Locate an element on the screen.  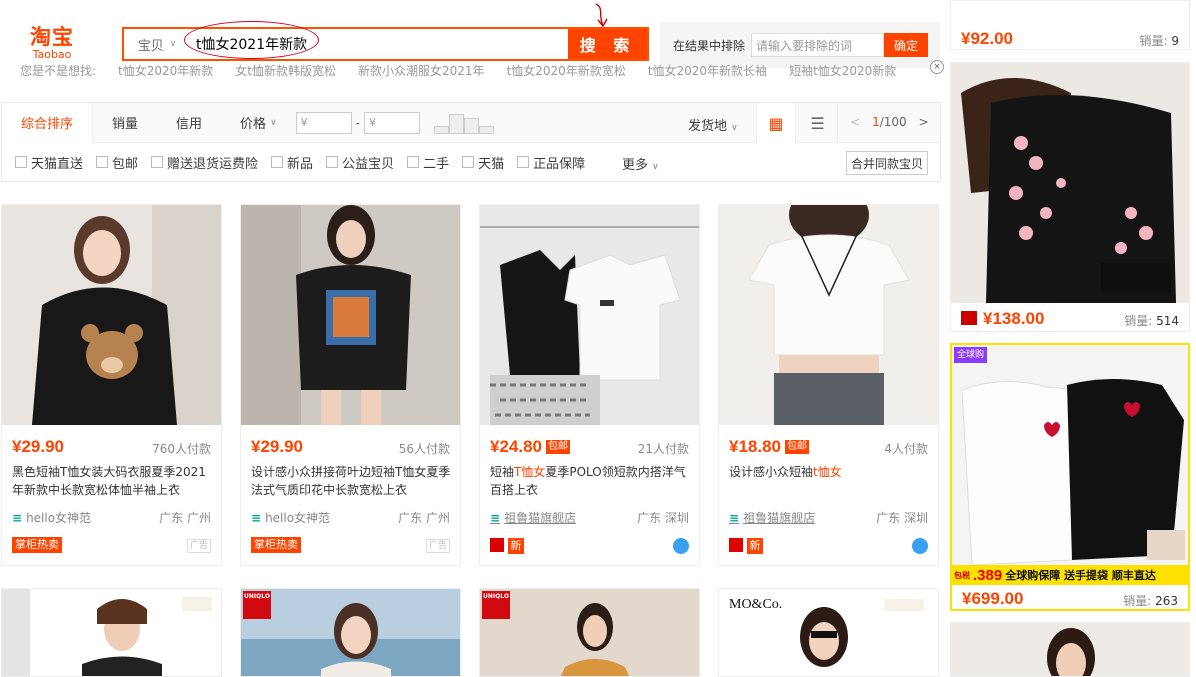
sidebar-product is located at coordinates (1070, 649).